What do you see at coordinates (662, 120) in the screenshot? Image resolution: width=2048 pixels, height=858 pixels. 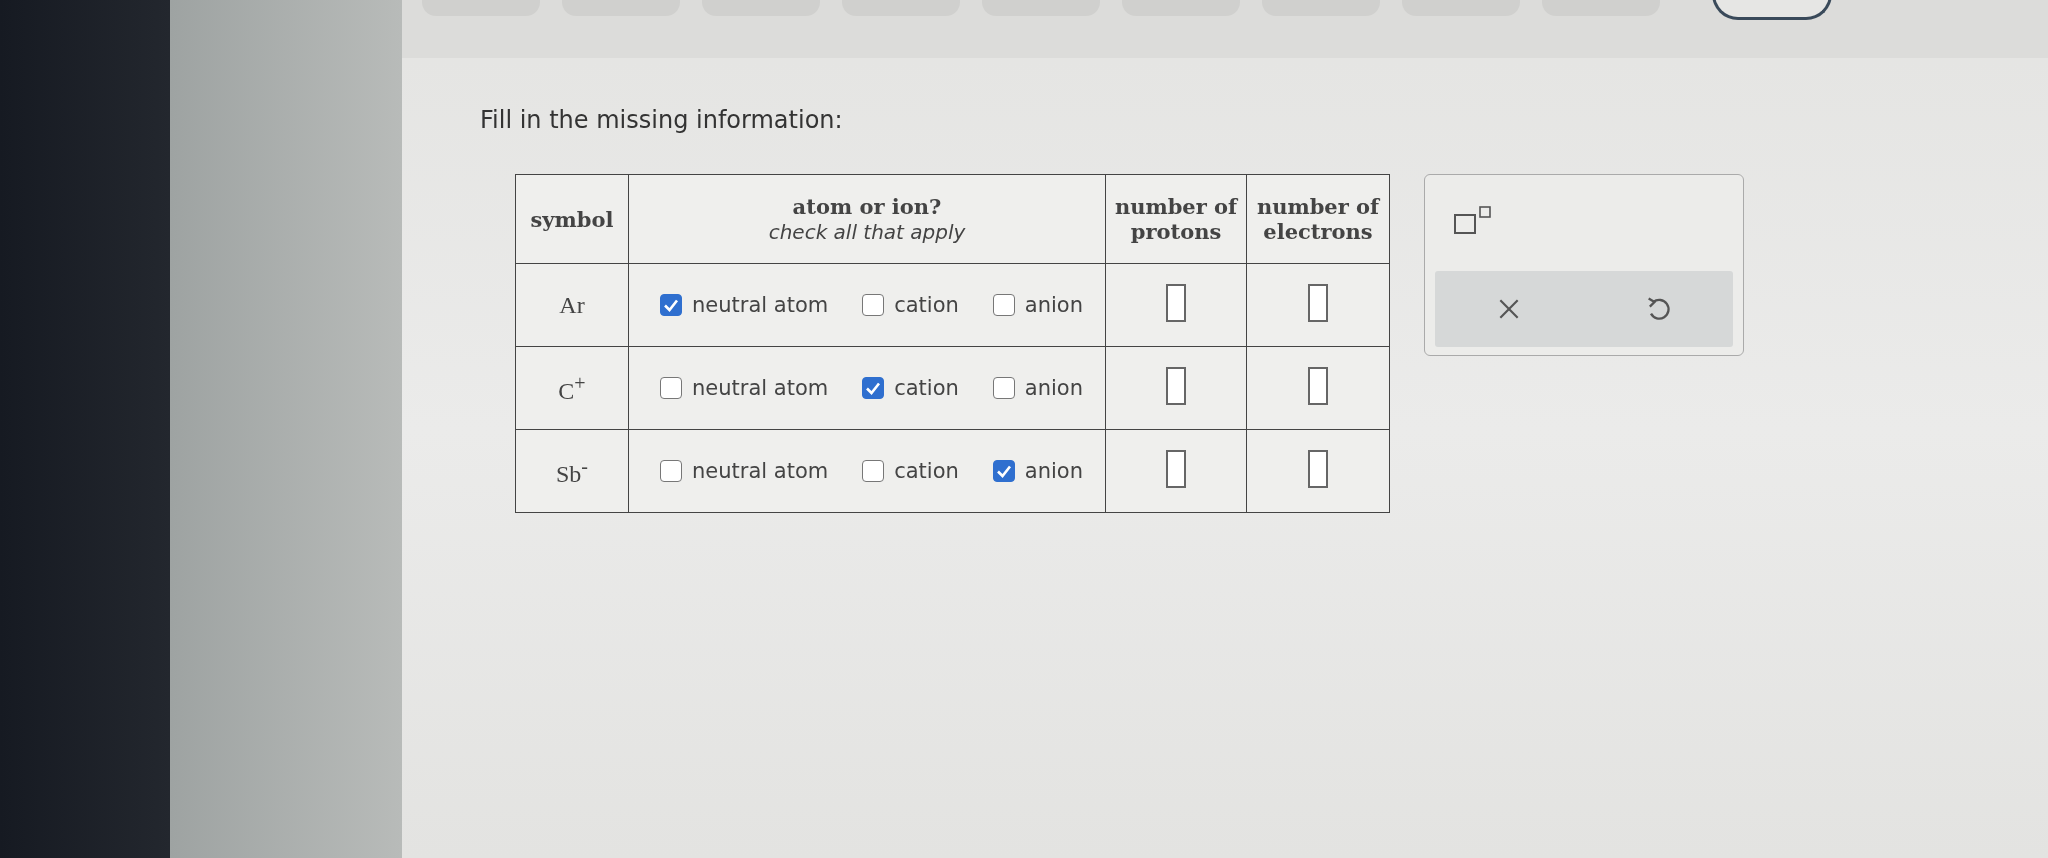 I see `instruction-text: Fill in the missing information:` at bounding box center [662, 120].